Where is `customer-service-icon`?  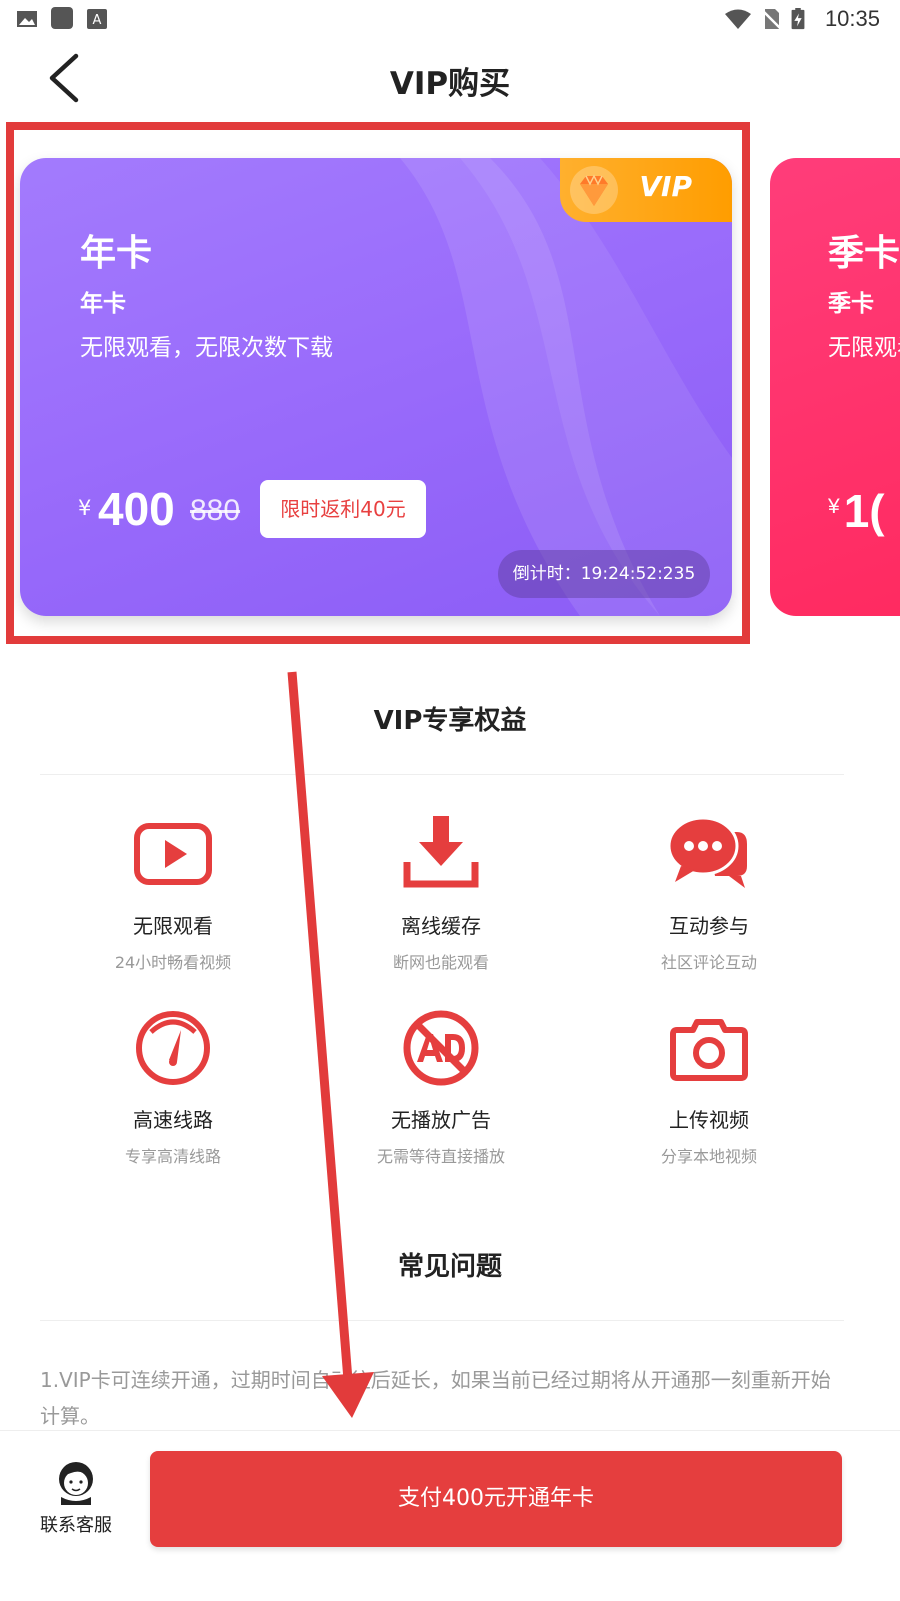 customer-service-icon is located at coordinates (76, 1483).